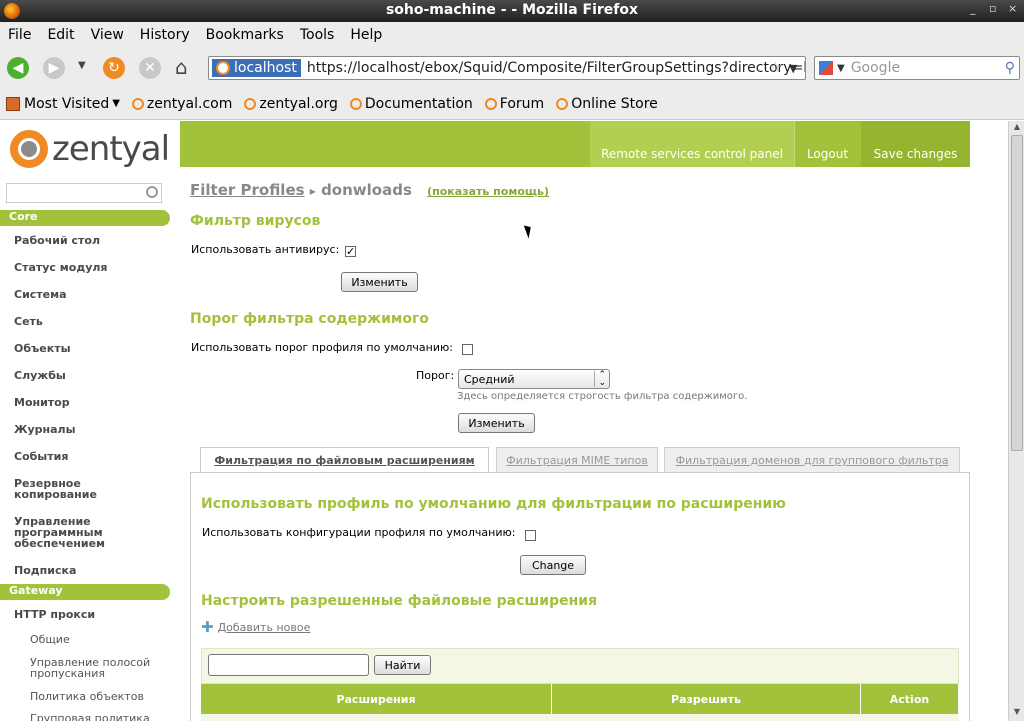 This screenshot has width=1024, height=721. What do you see at coordinates (411, 104) in the screenshot?
I see `bookmark-documentation: Documentation` at bounding box center [411, 104].